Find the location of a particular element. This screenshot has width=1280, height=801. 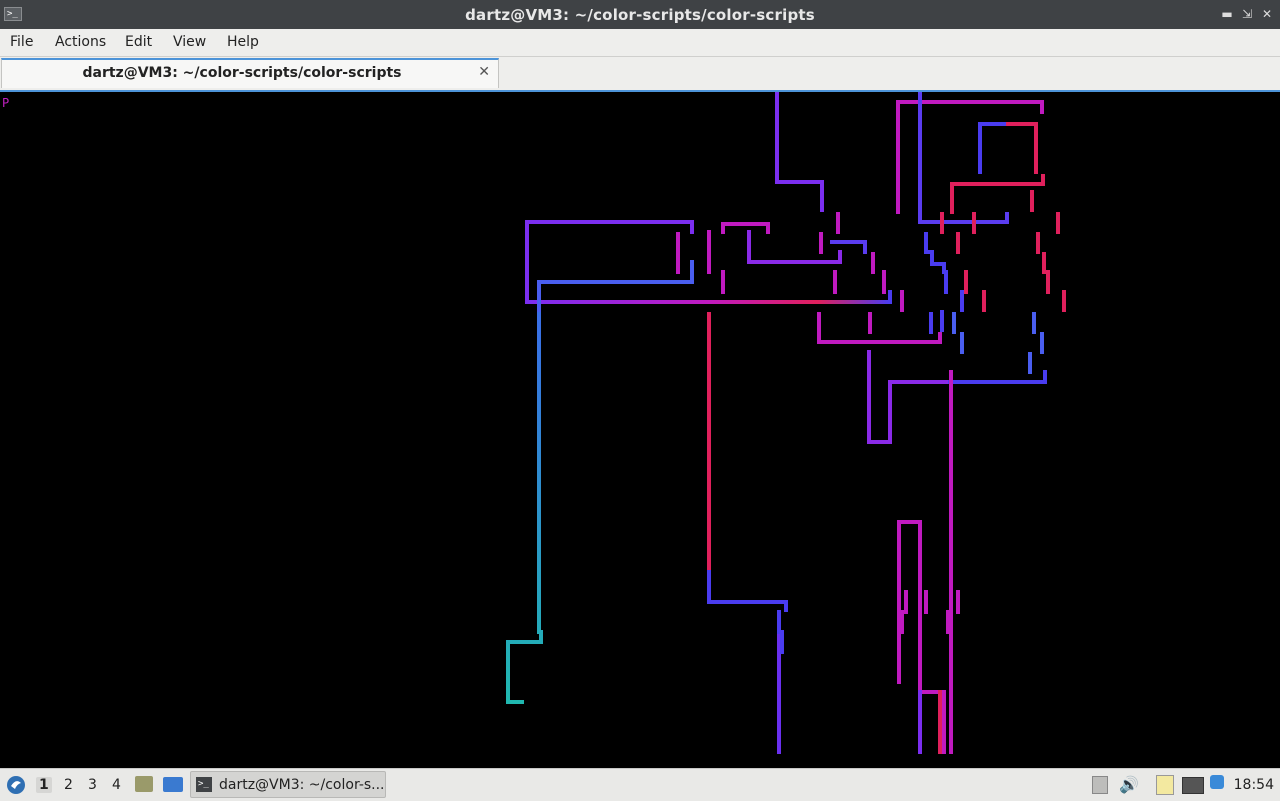

desktop-2: 2 is located at coordinates (68, 785).